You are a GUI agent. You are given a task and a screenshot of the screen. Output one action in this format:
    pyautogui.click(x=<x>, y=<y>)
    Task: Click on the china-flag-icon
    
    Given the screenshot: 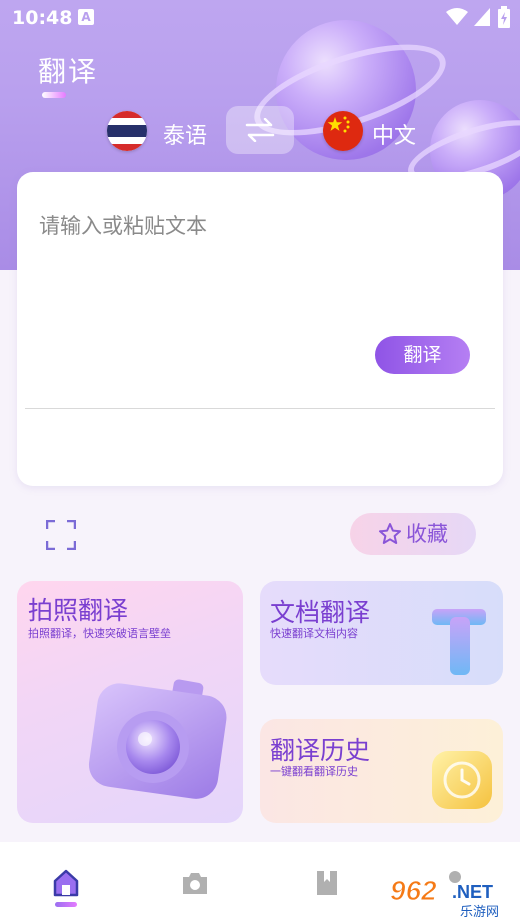 What is the action you would take?
    pyautogui.click(x=343, y=131)
    